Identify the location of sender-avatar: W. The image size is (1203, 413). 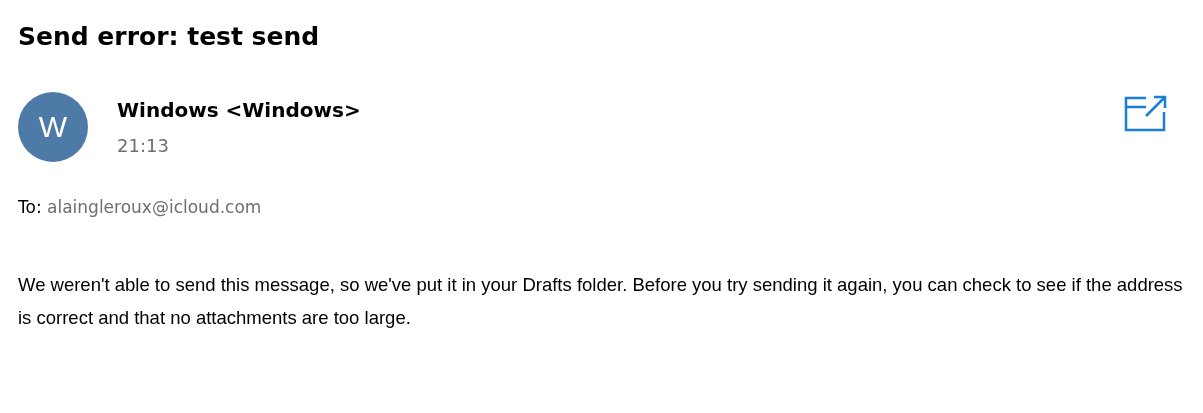
(53, 127).